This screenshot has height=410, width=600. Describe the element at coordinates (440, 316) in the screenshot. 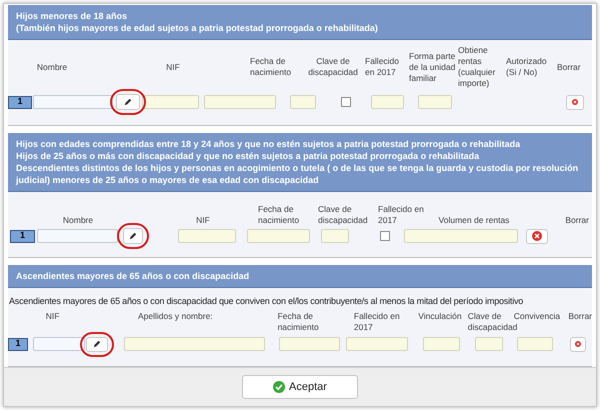

I see `column-heading: Vinculación` at that location.